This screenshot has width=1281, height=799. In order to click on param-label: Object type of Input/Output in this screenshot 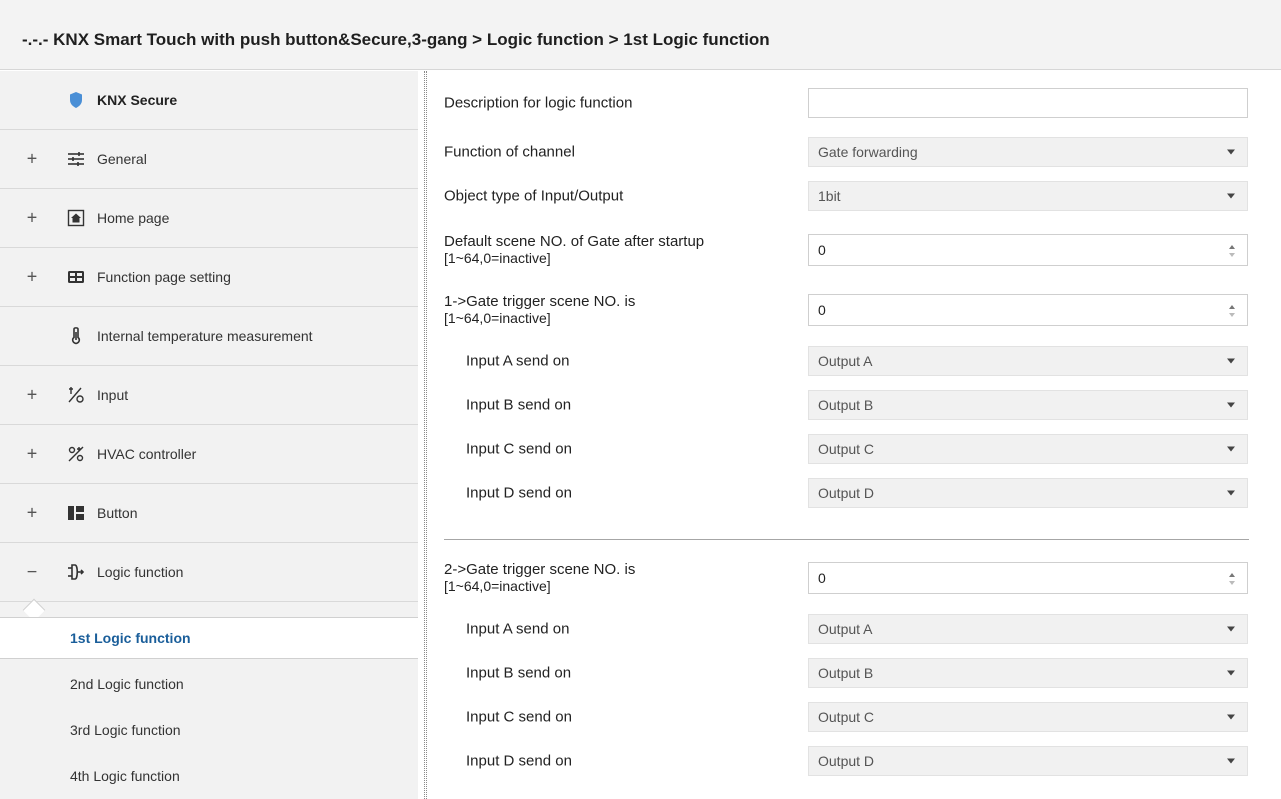, I will do `click(534, 196)`.